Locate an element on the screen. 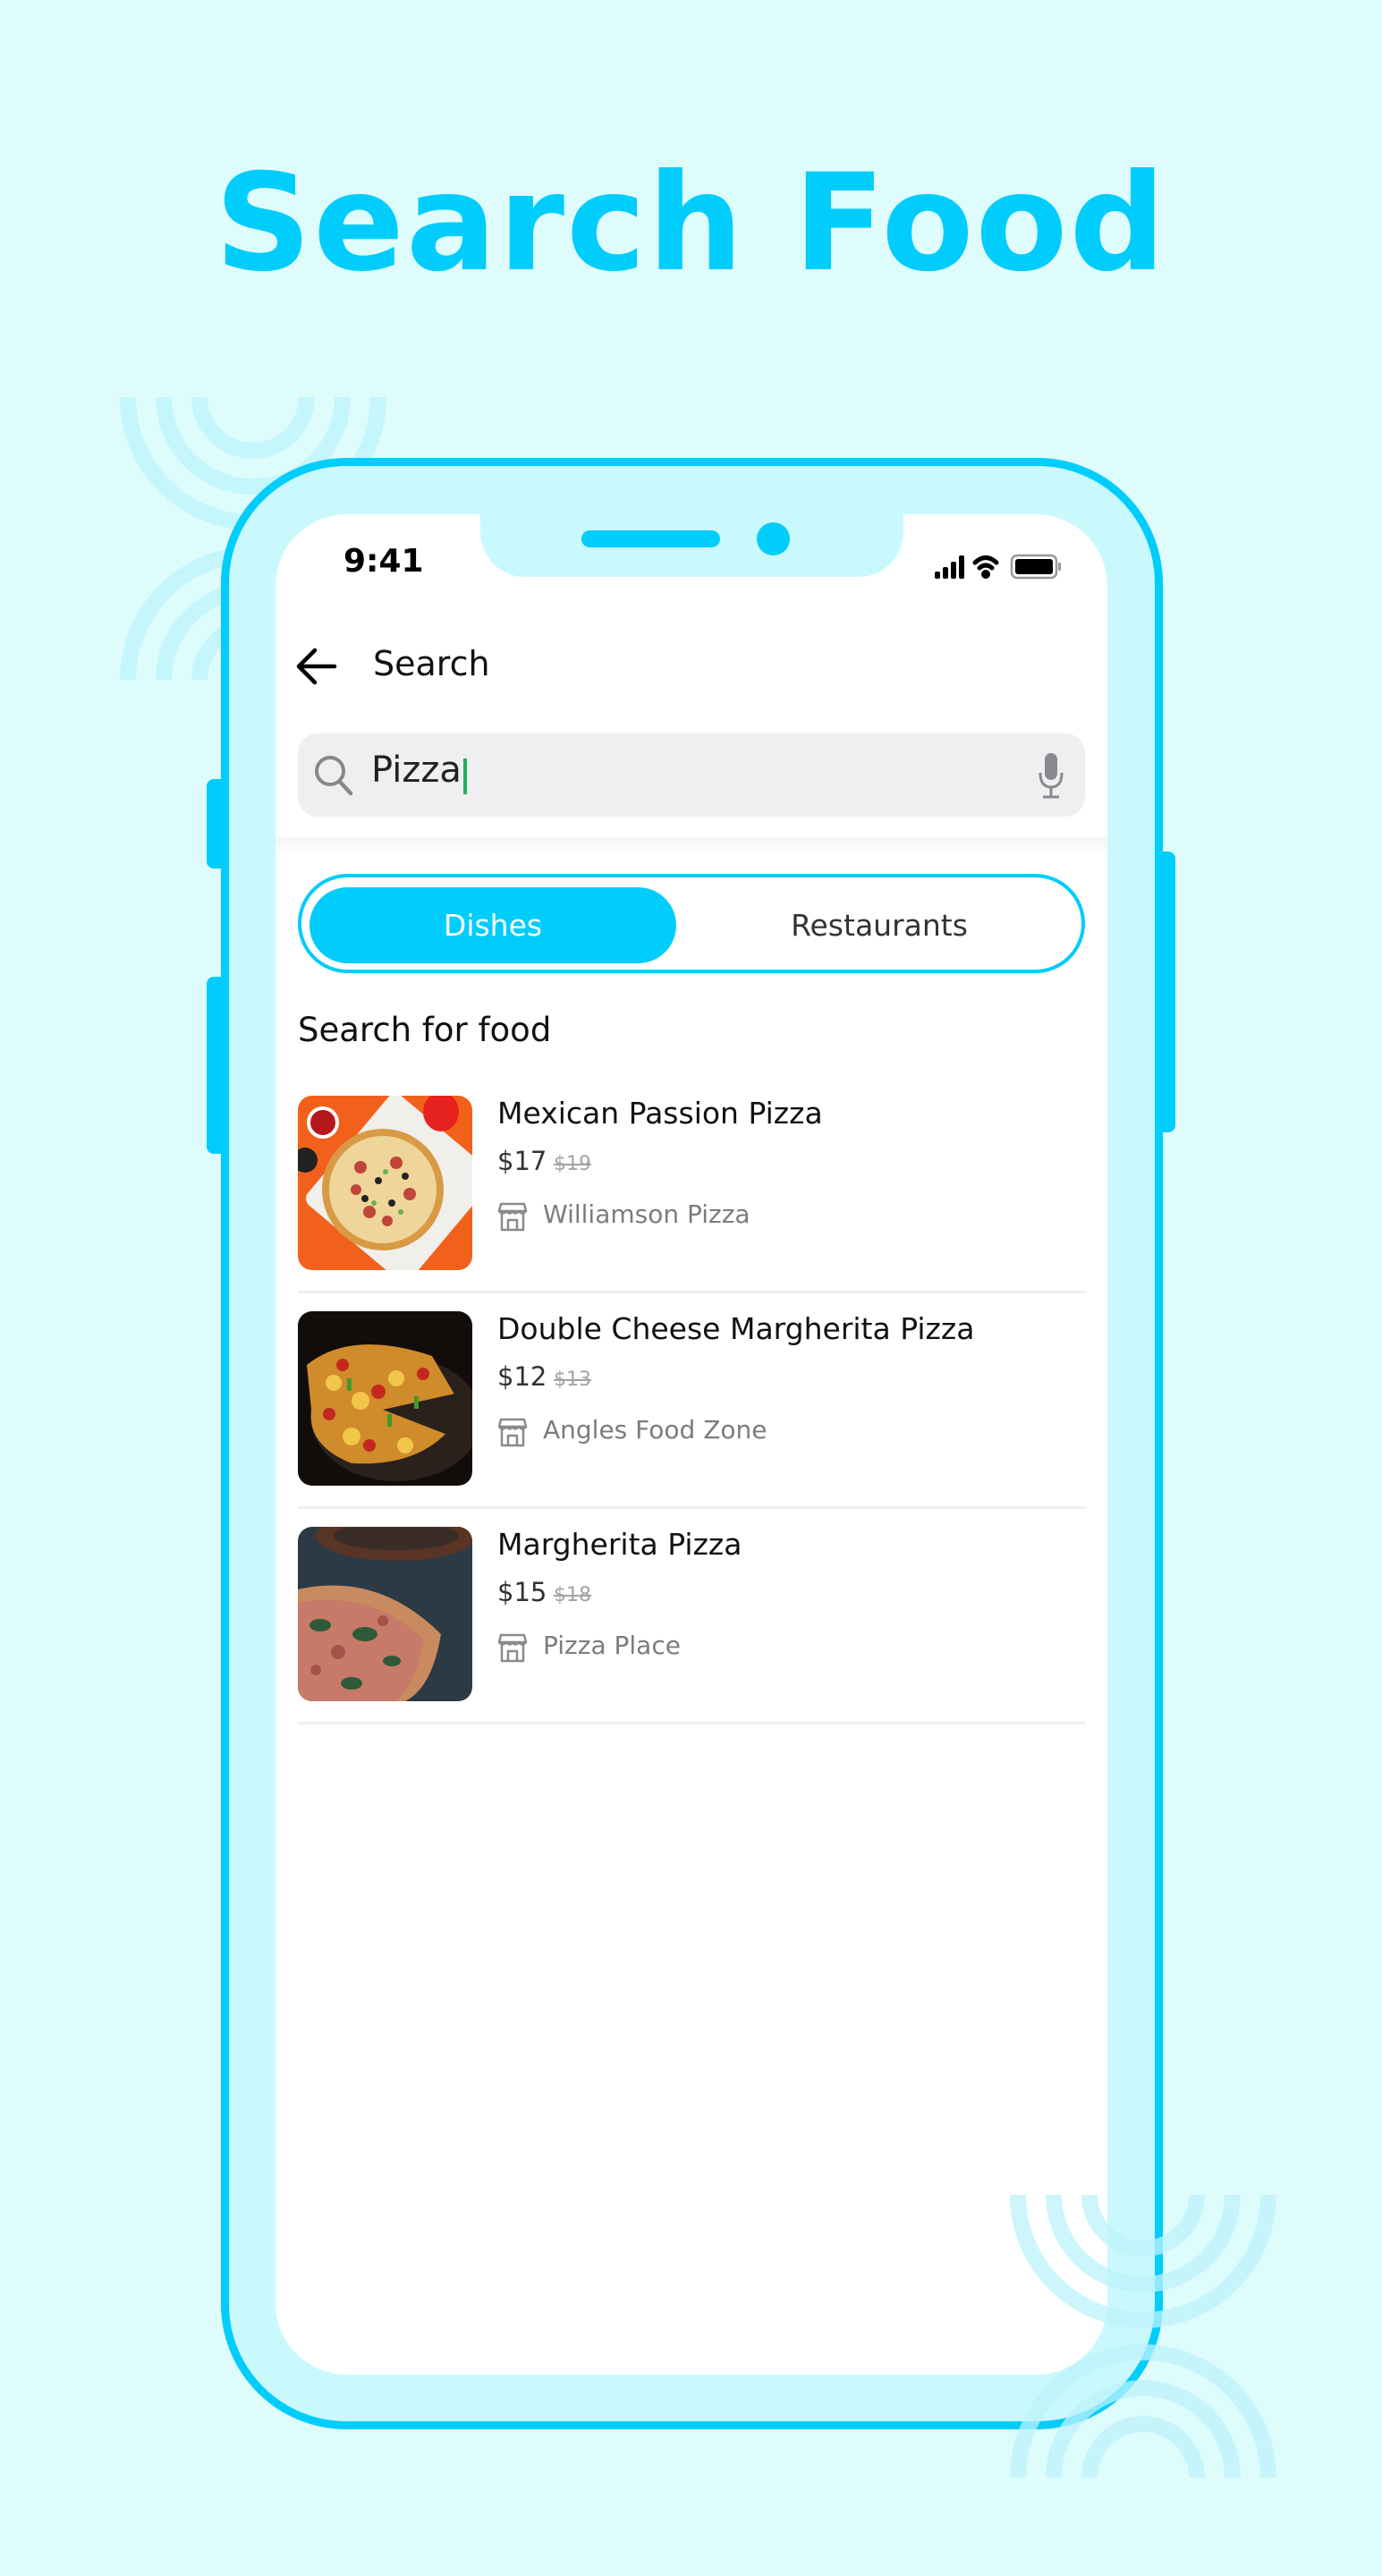 The height and width of the screenshot is (2576, 1382). battery-icon is located at coordinates (1035, 567).